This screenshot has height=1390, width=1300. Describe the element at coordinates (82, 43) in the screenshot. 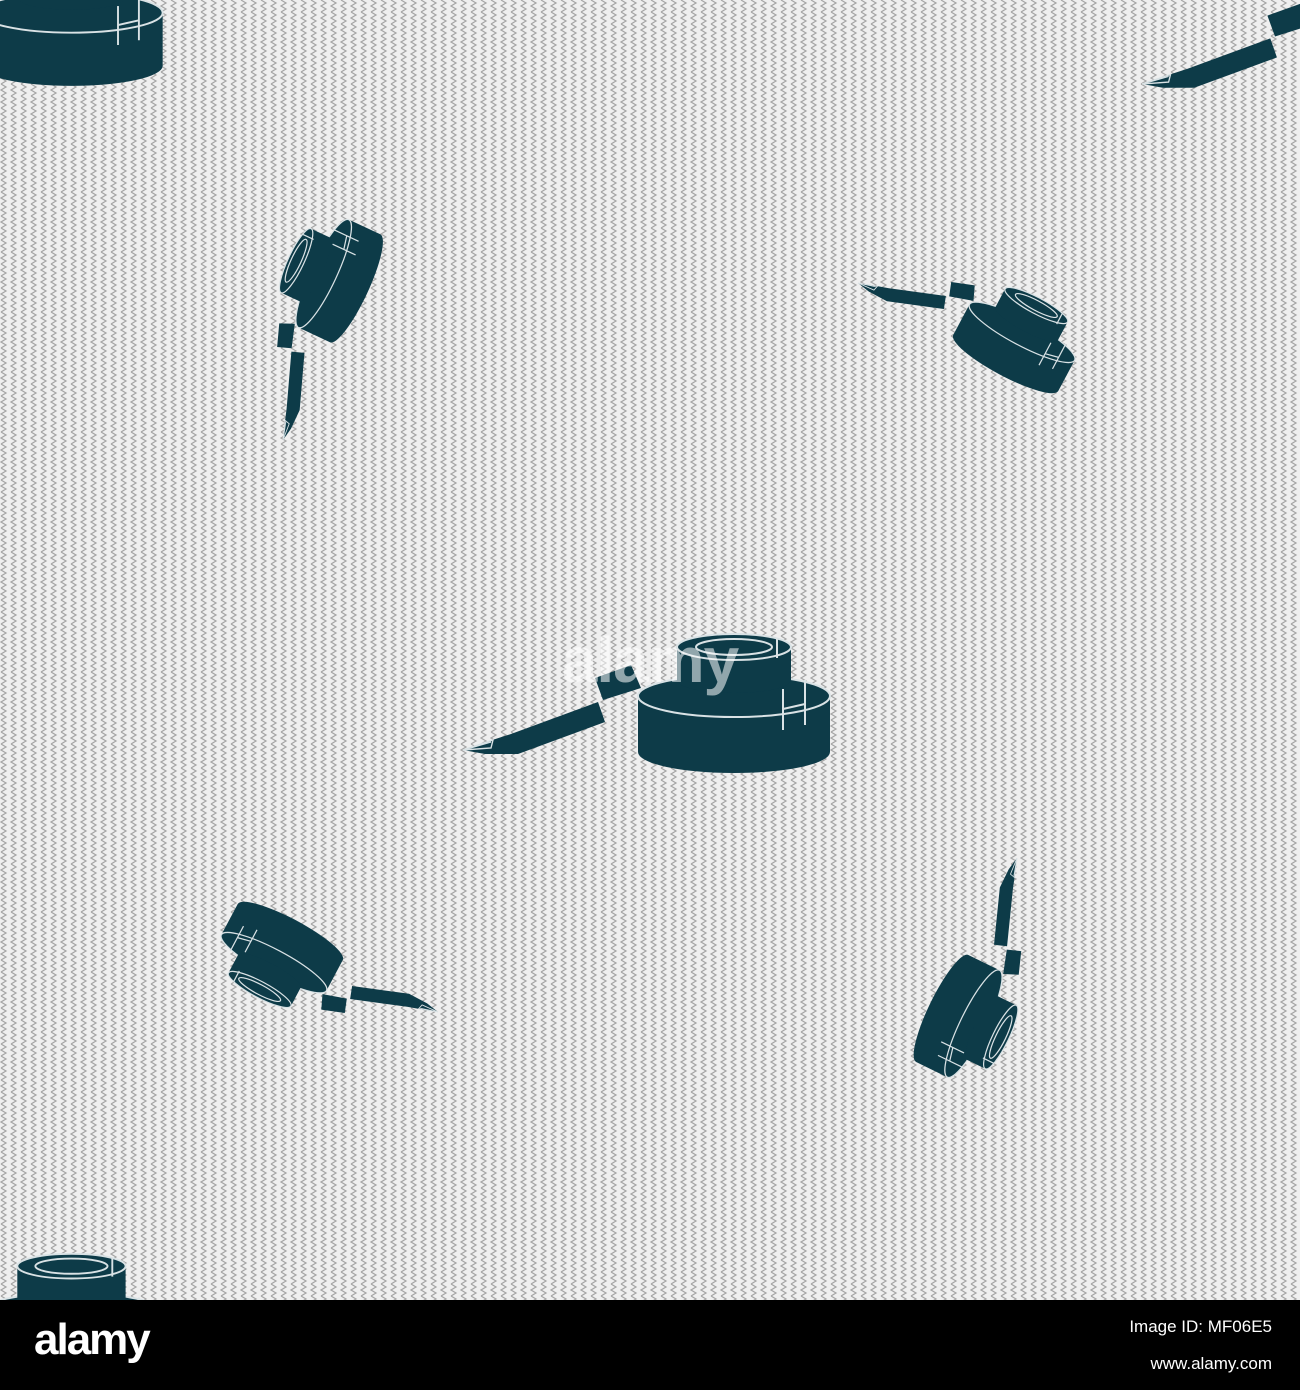

I see `ink-bottle-with-pen-icon` at that location.